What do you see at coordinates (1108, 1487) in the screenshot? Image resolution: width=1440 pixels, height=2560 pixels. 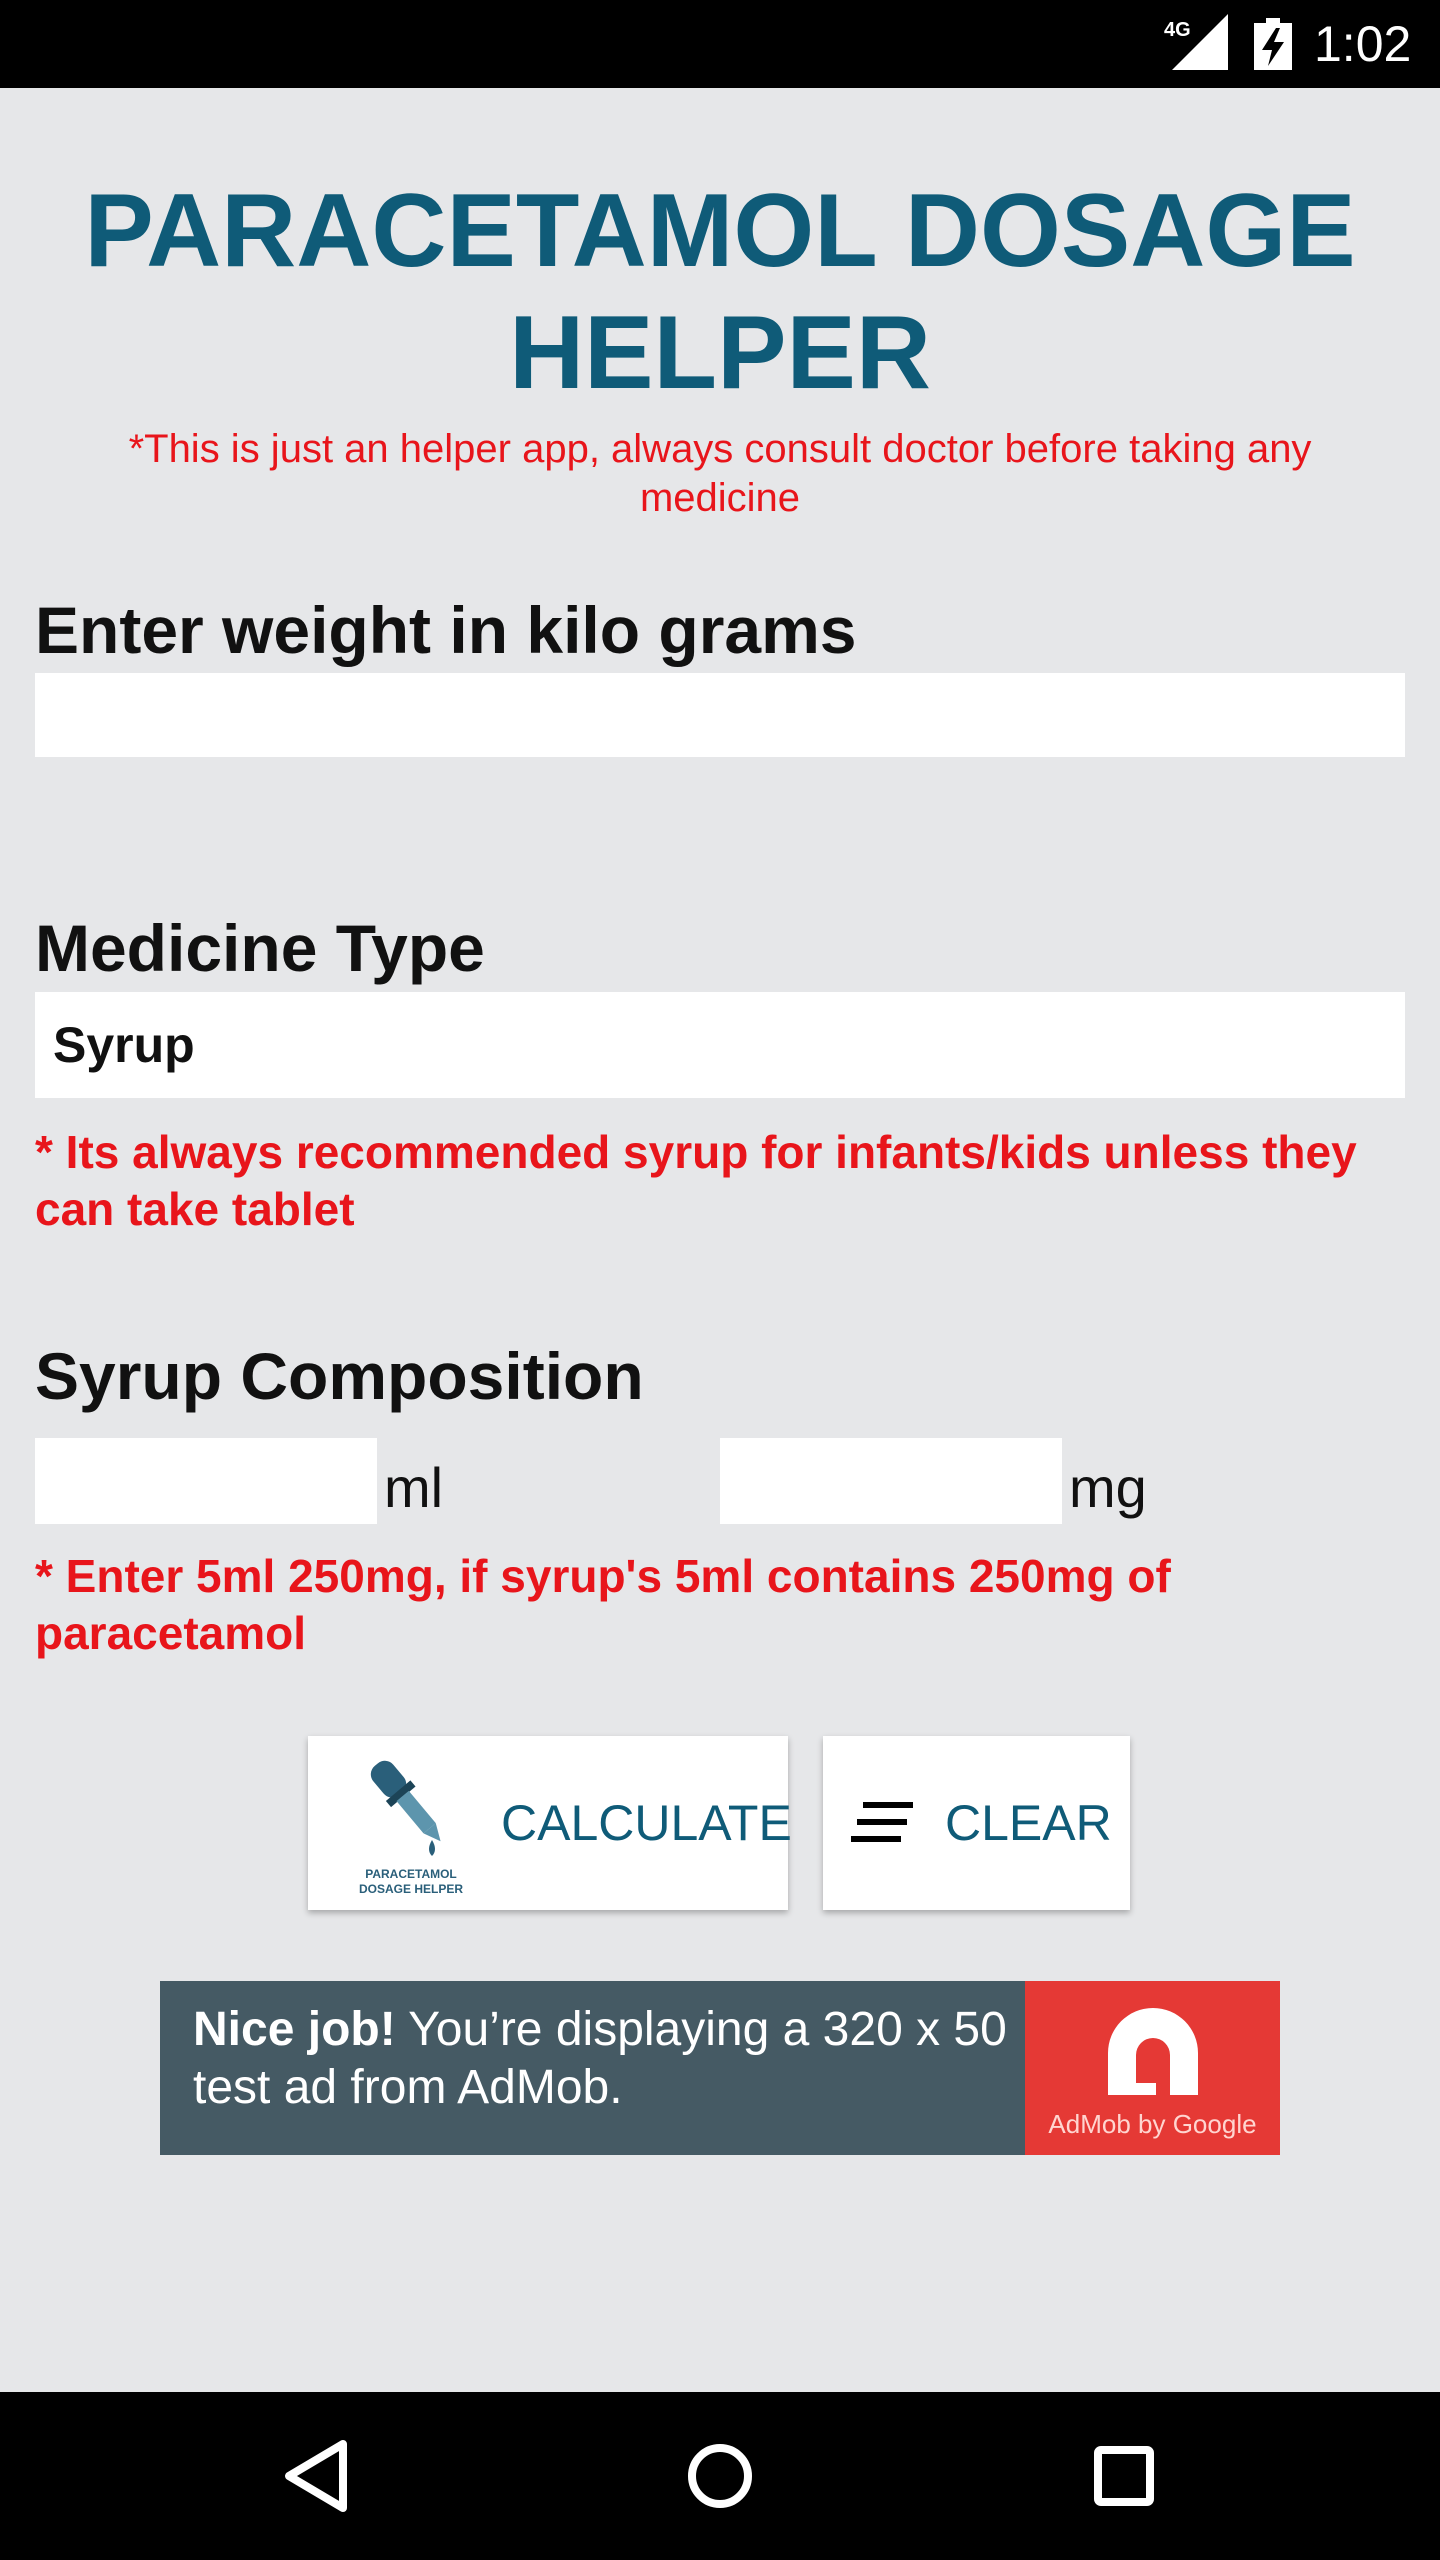 I see `mg-unit-label: mg` at bounding box center [1108, 1487].